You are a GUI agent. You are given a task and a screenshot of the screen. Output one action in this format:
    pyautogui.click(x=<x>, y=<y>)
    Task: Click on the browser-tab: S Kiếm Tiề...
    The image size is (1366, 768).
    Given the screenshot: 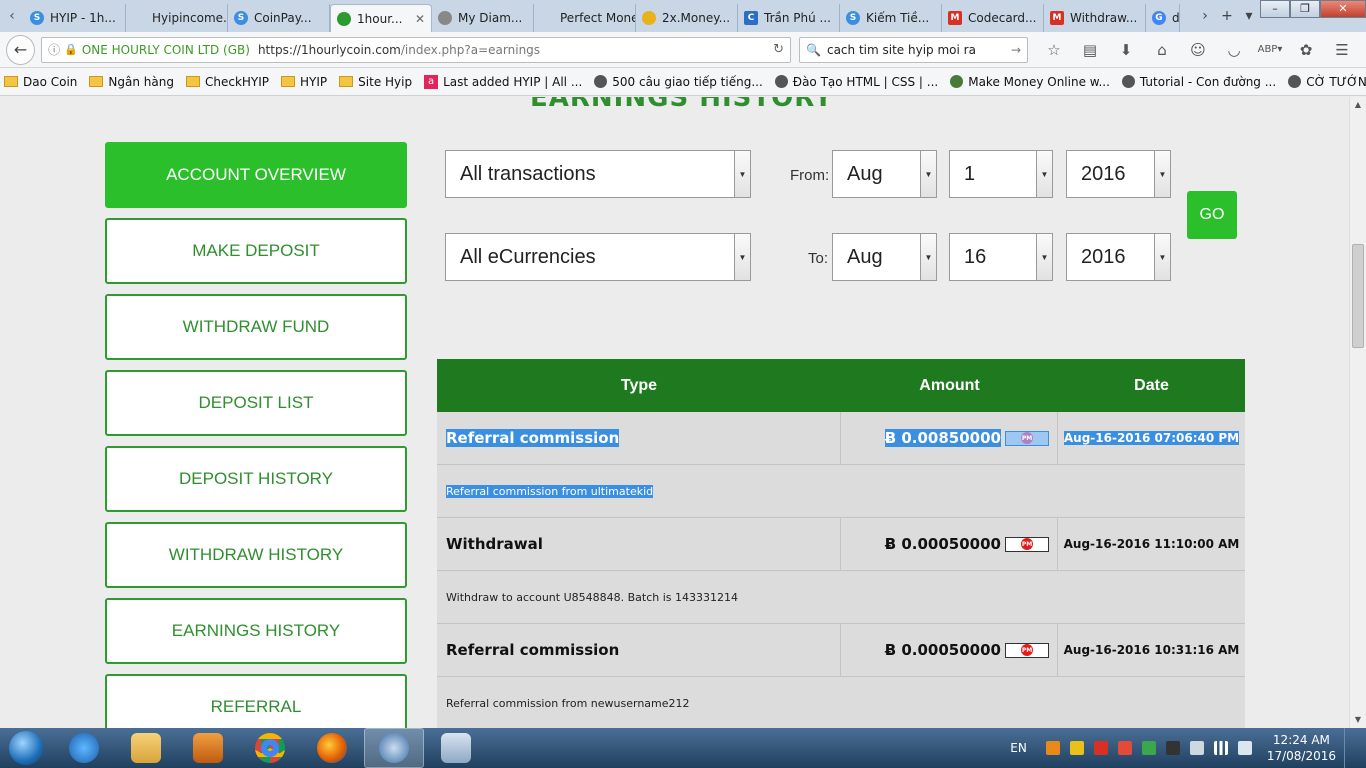 What is the action you would take?
    pyautogui.click(x=891, y=18)
    